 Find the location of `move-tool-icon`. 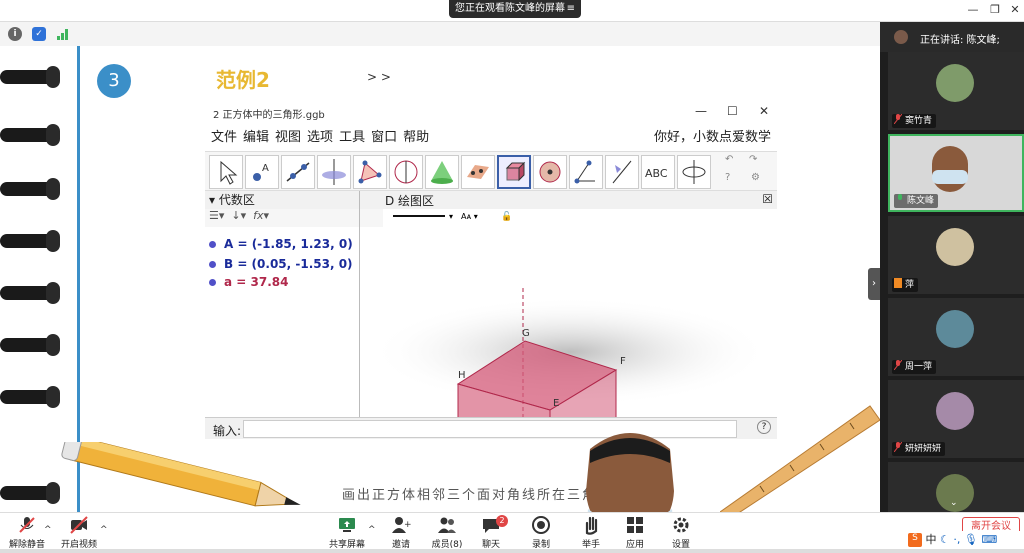

move-tool-icon is located at coordinates (226, 172).